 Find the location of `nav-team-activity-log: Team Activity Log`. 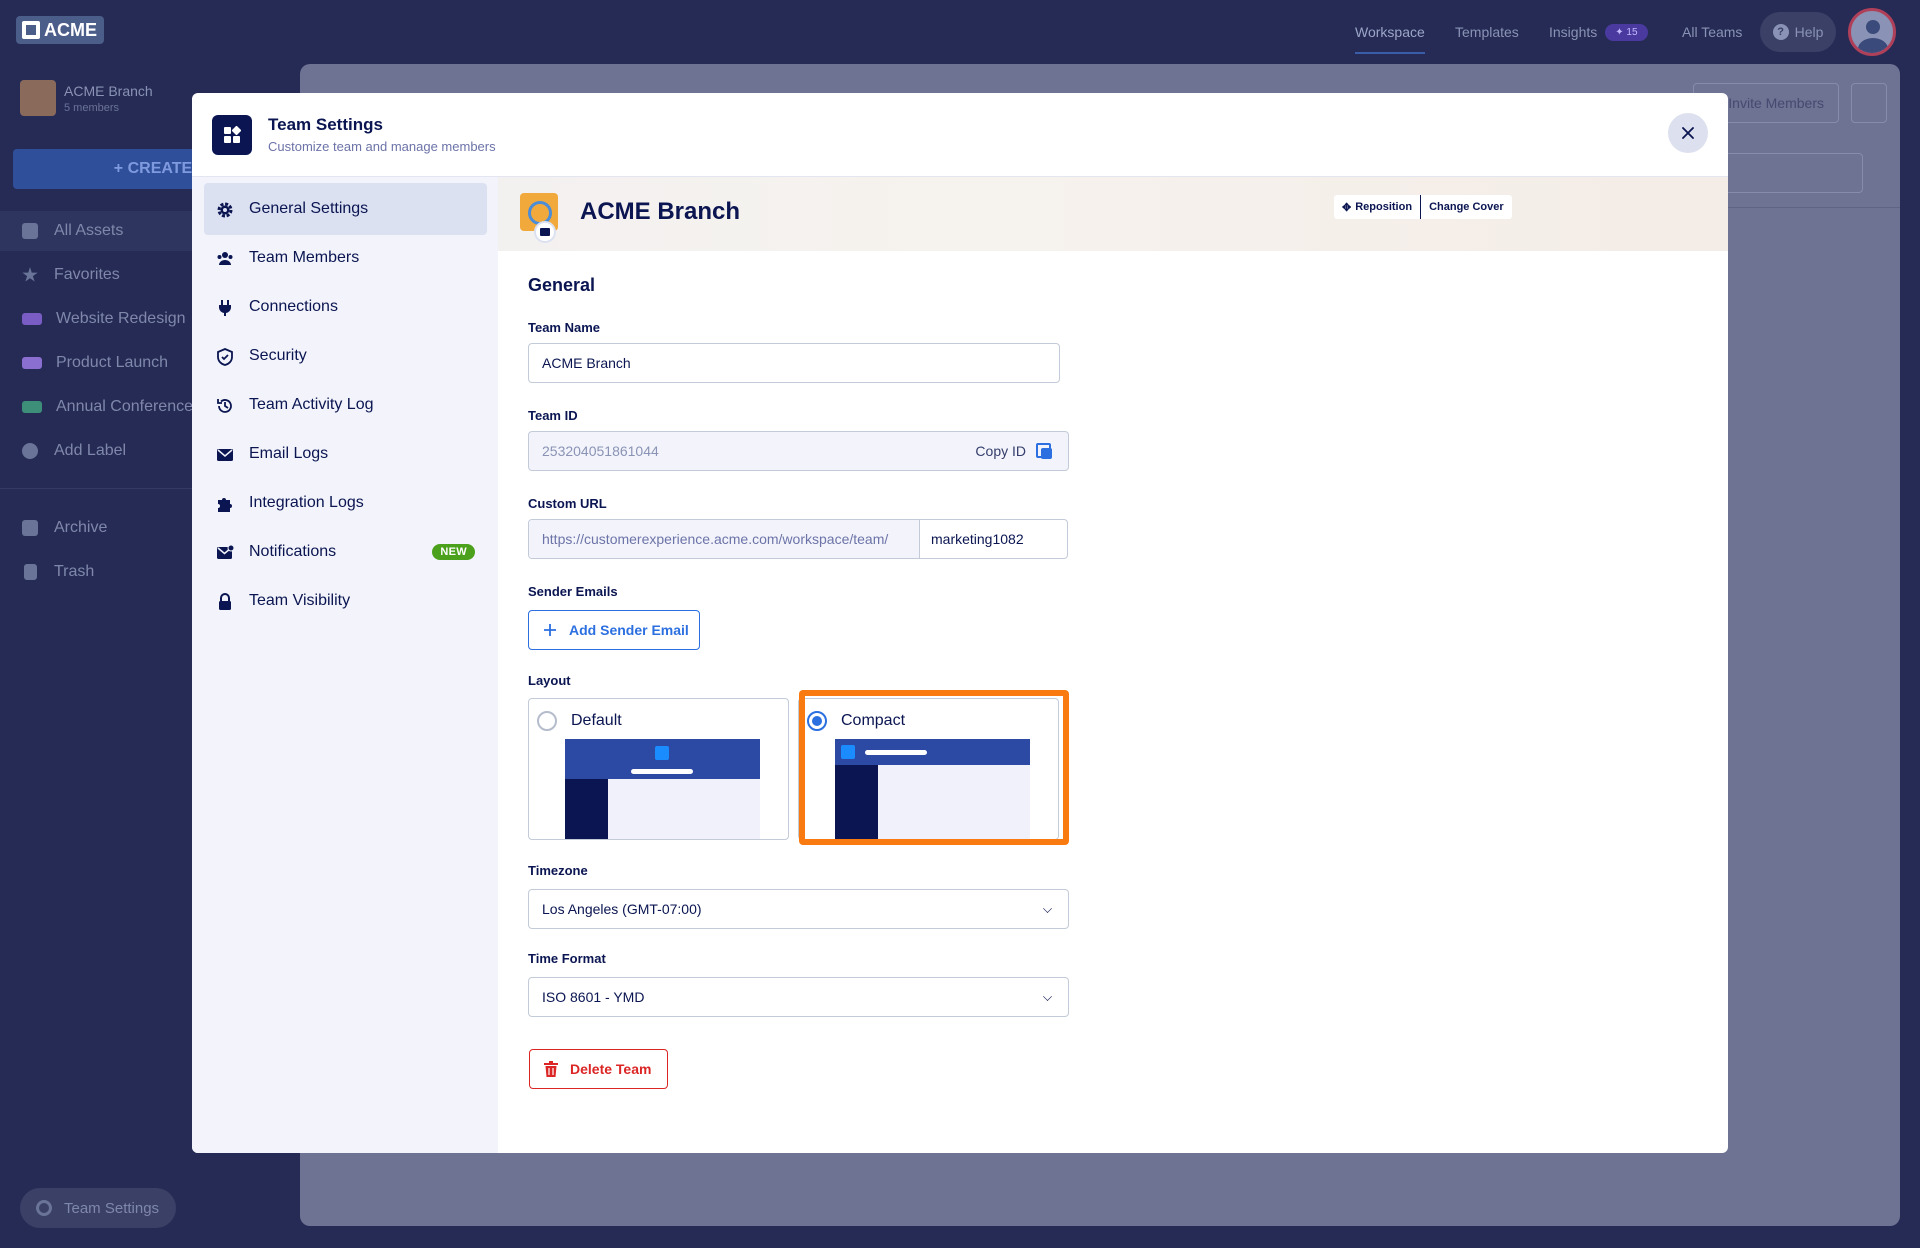

nav-team-activity-log: Team Activity Log is located at coordinates (345, 405).